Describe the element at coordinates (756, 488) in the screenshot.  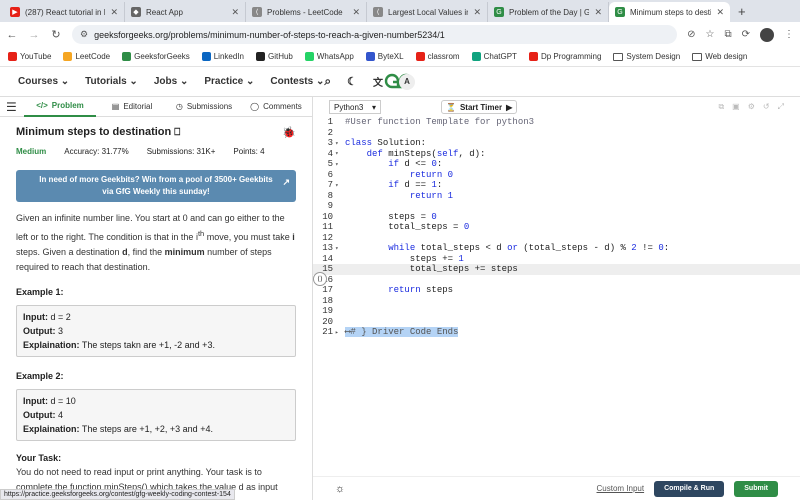
I see `submit-button: Submit` at that location.